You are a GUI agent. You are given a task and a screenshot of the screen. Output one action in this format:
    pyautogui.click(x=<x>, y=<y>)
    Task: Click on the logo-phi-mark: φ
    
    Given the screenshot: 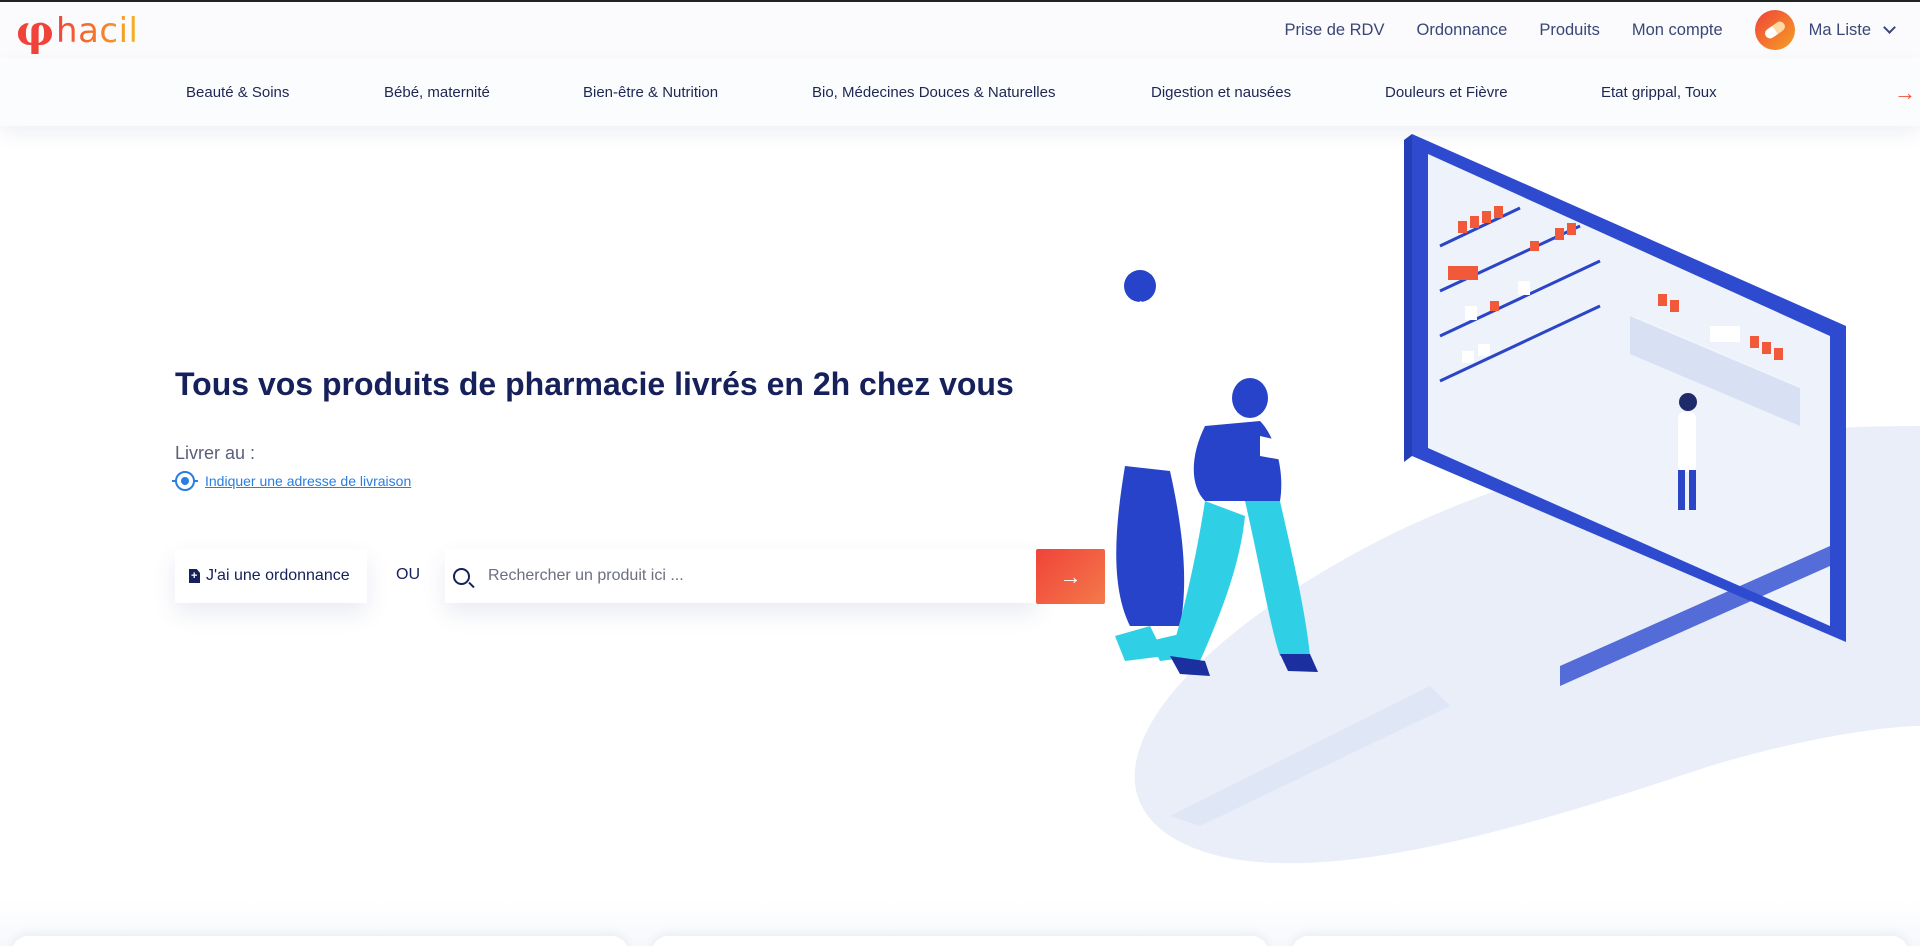 What is the action you would take?
    pyautogui.click(x=35, y=30)
    